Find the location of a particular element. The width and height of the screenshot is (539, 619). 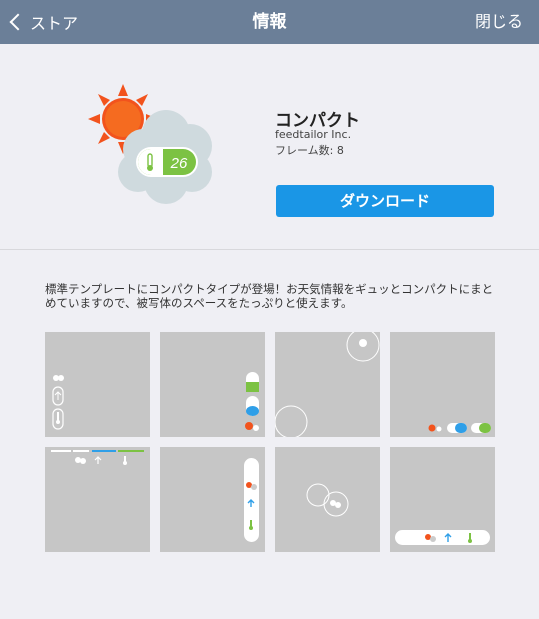

download-button: ダウンロード is located at coordinates (385, 201).